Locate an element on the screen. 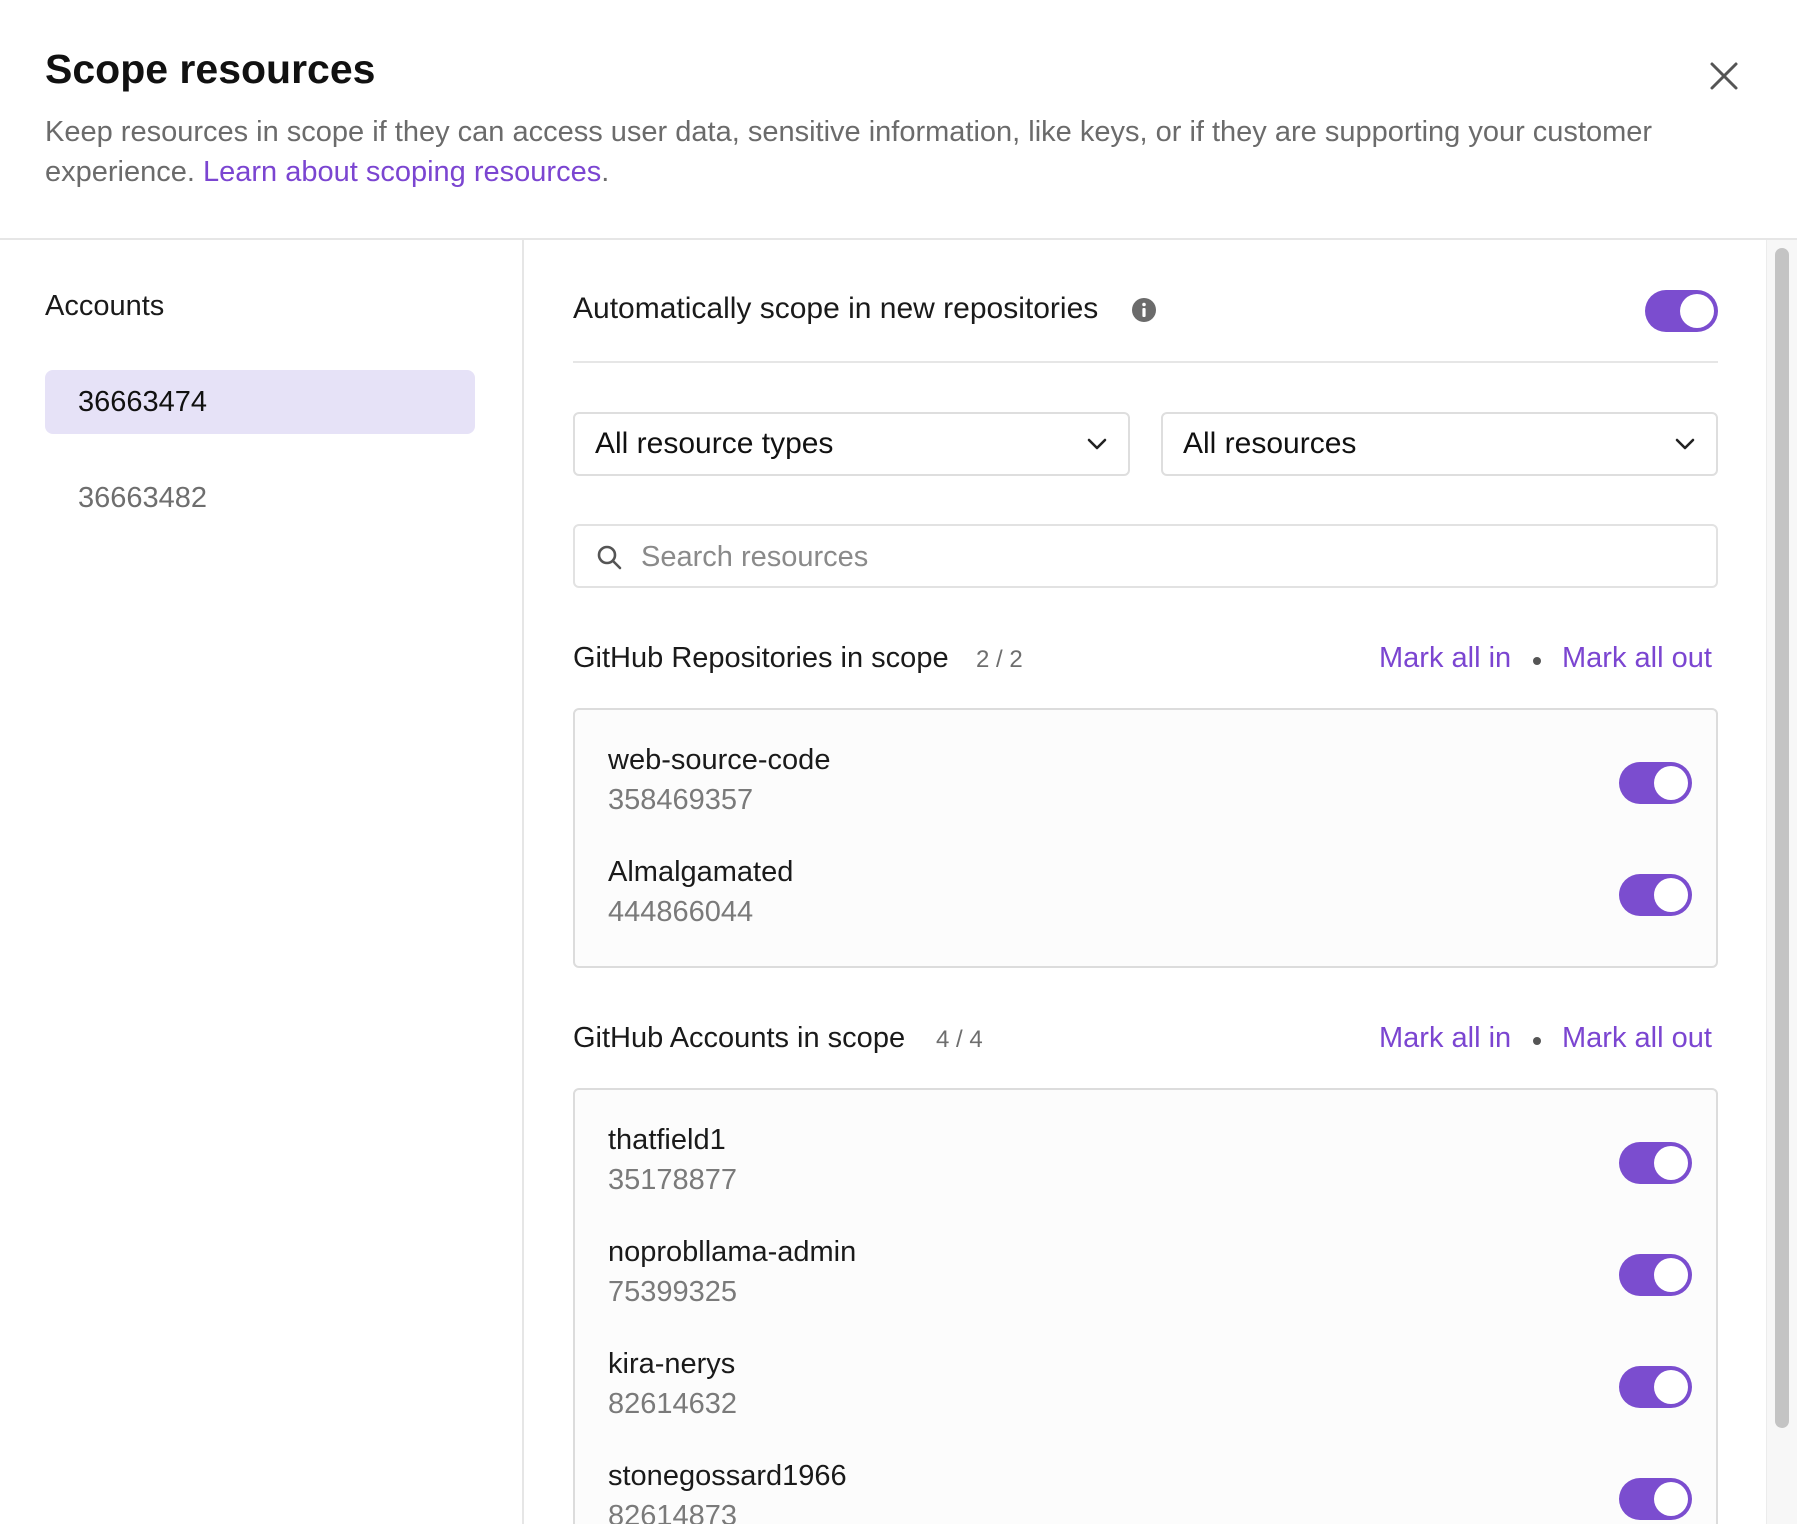 This screenshot has width=1797, height=1524. item-id: 75399325 is located at coordinates (673, 1292).